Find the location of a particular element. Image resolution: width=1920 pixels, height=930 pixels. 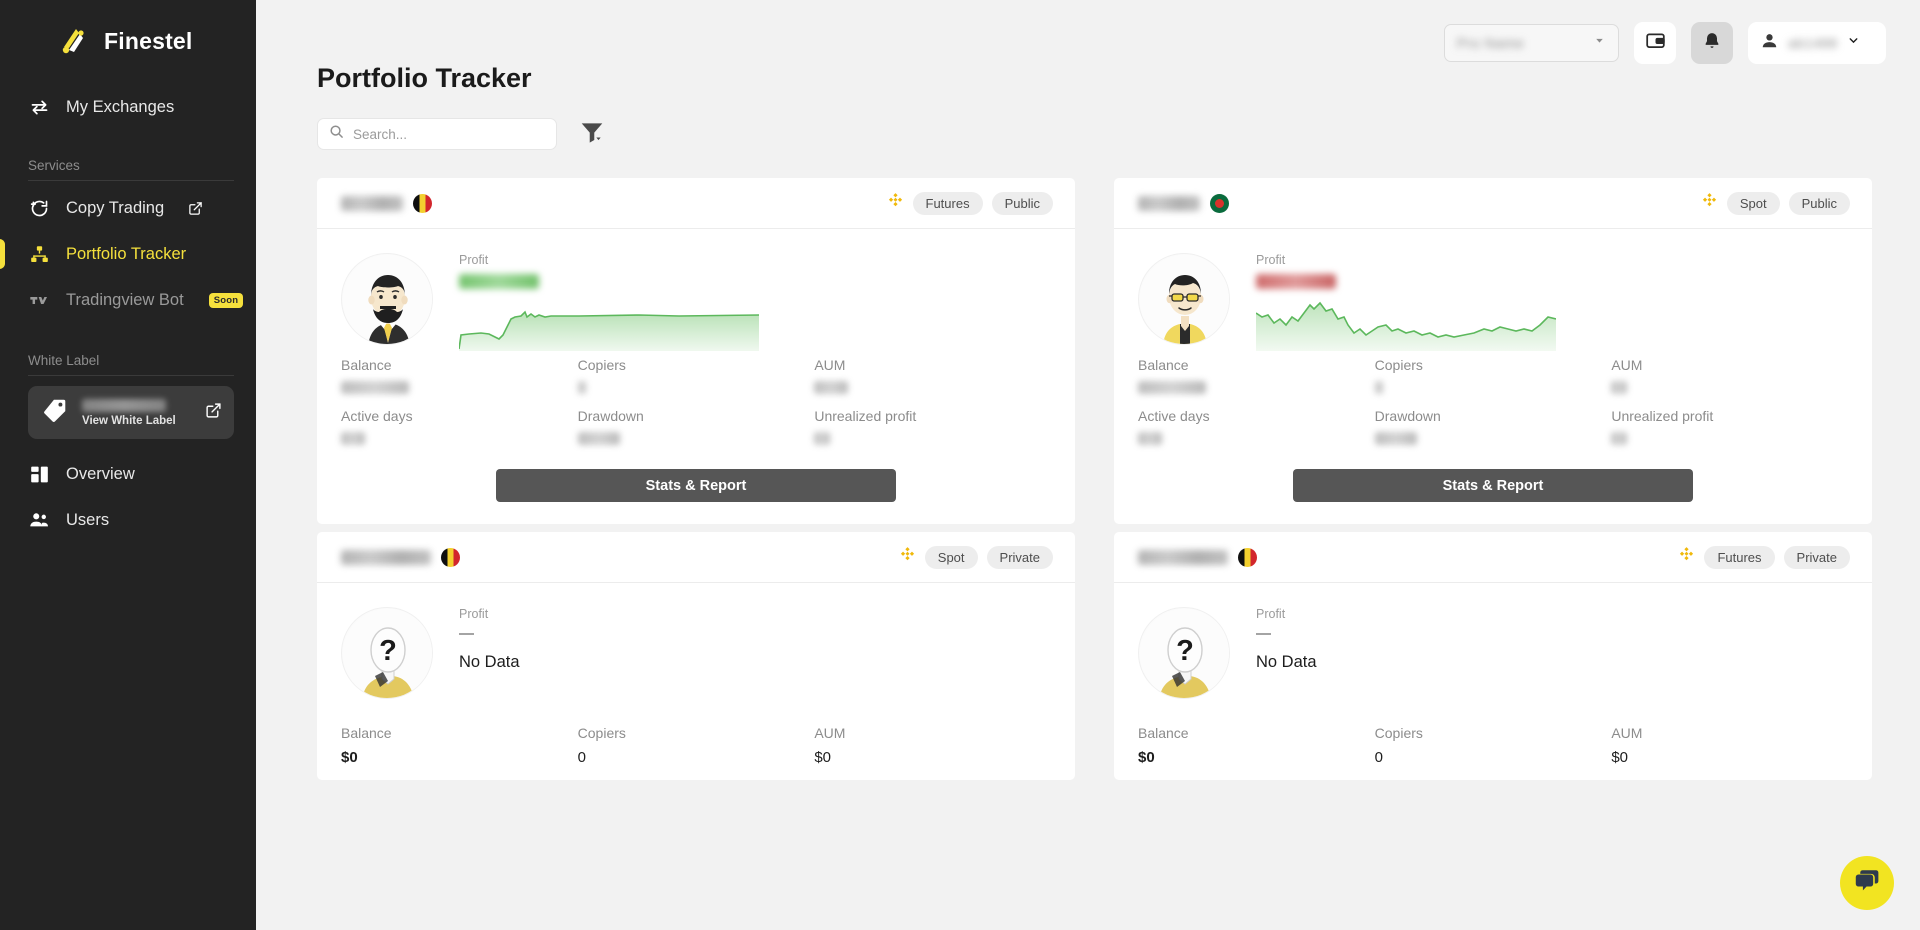

tag-icon is located at coordinates (55, 412).